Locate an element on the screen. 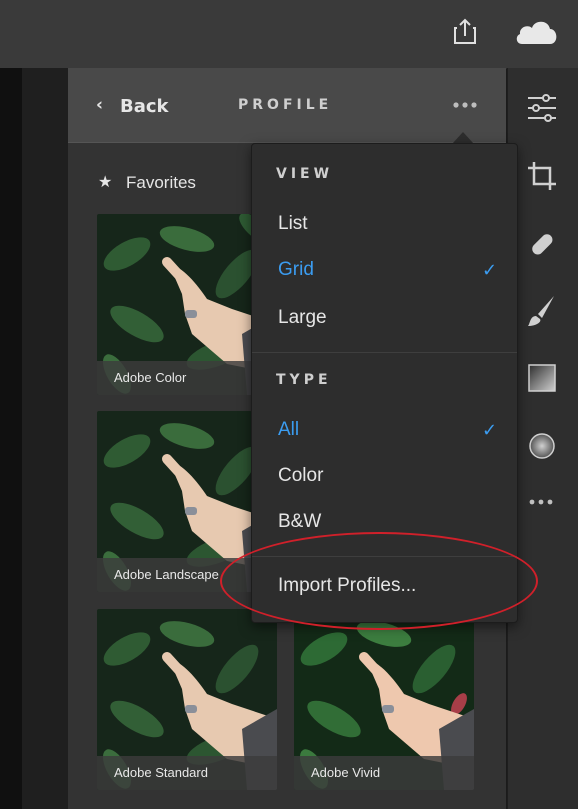  menu-item-label: B&W is located at coordinates (300, 521).